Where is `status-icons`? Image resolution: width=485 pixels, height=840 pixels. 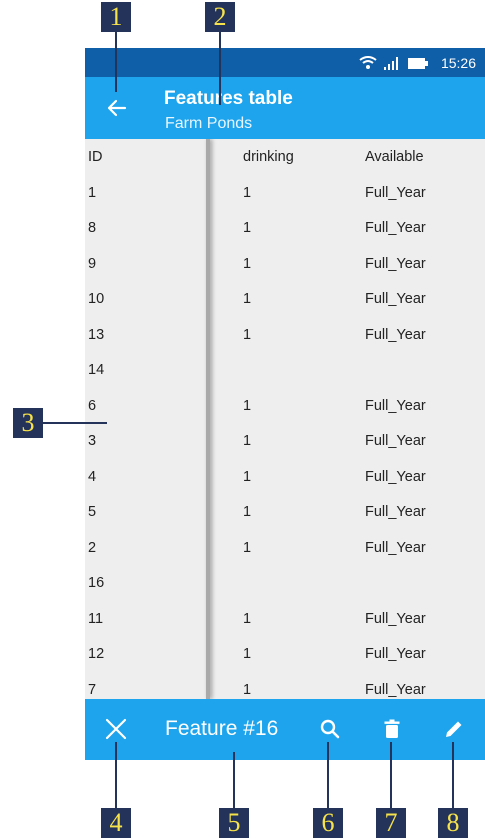 status-icons is located at coordinates (394, 63).